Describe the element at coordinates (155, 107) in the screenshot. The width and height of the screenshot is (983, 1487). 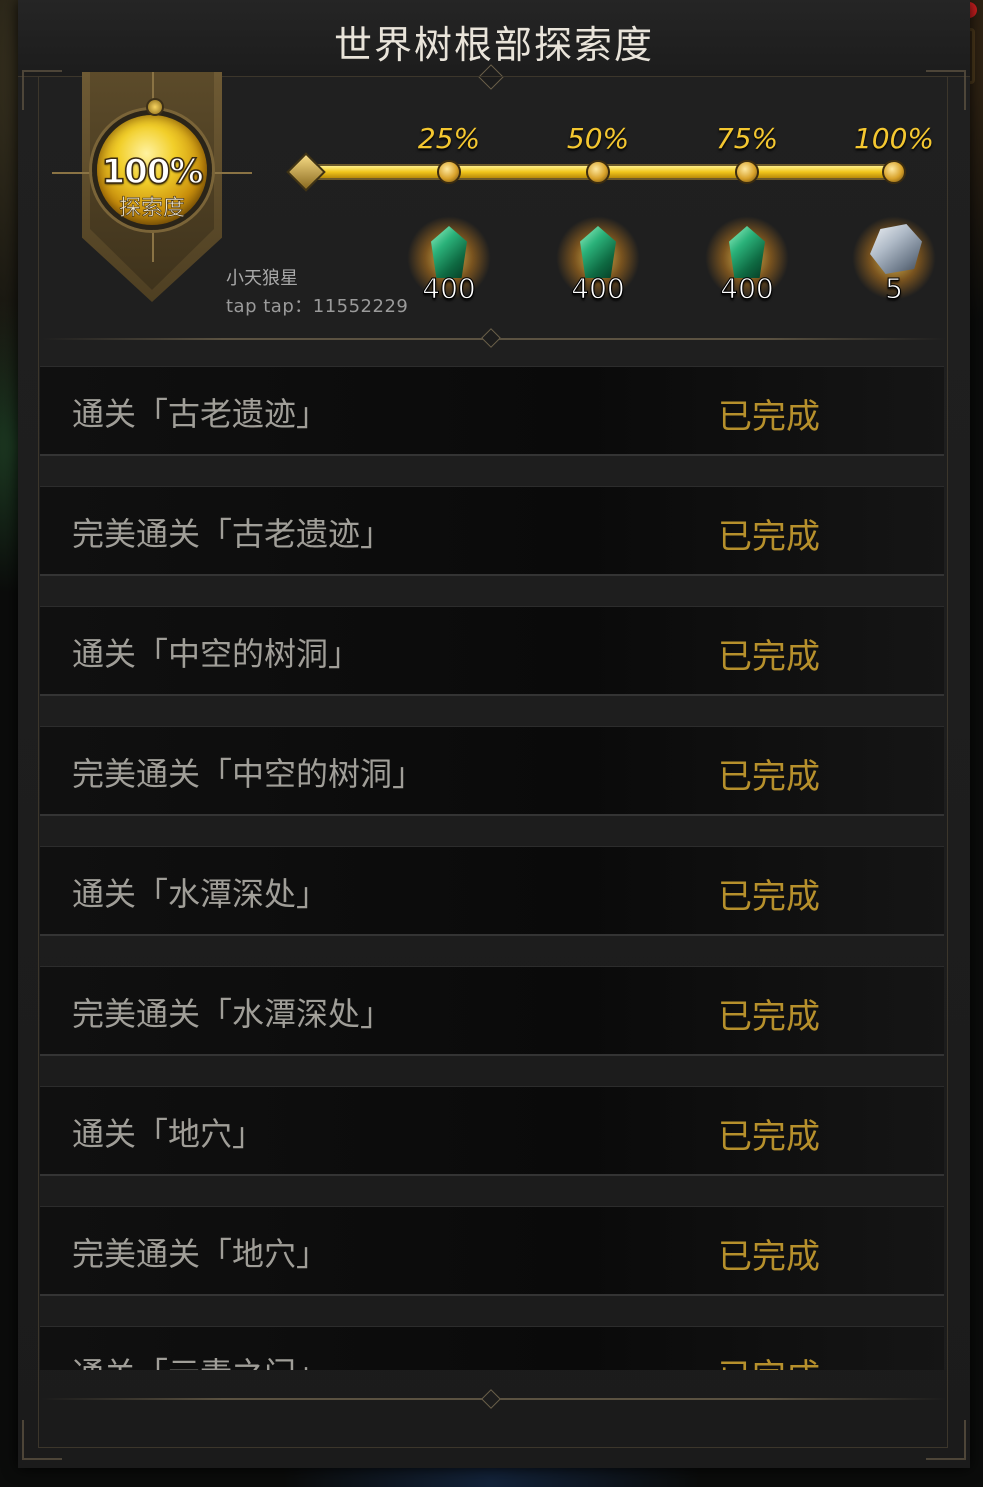
I see `badge-pin-icon` at that location.